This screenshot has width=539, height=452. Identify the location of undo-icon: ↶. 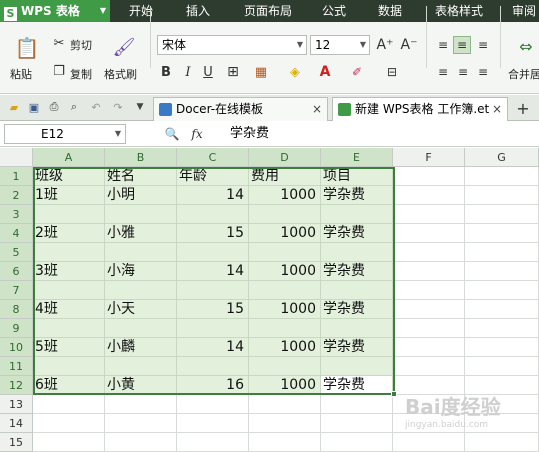
(96, 107).